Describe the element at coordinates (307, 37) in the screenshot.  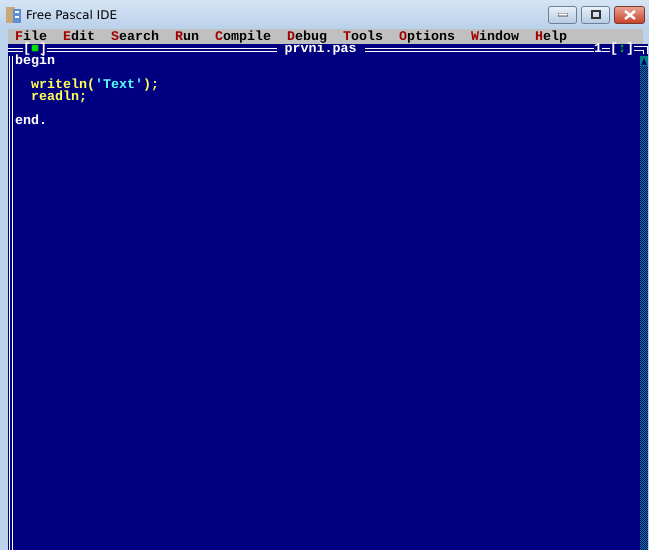
I see `menu-item: Debug` at that location.